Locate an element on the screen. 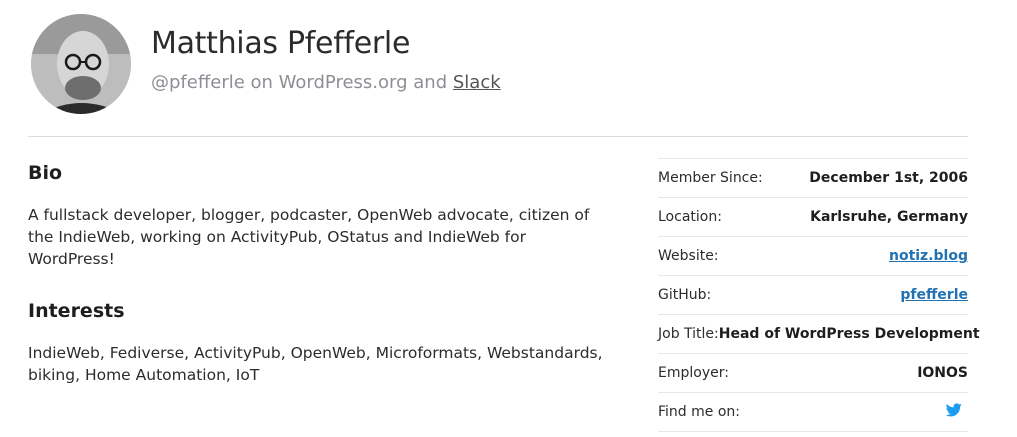 Image resolution: width=1017 pixels, height=437 pixels. twitter-icon is located at coordinates (953, 410).